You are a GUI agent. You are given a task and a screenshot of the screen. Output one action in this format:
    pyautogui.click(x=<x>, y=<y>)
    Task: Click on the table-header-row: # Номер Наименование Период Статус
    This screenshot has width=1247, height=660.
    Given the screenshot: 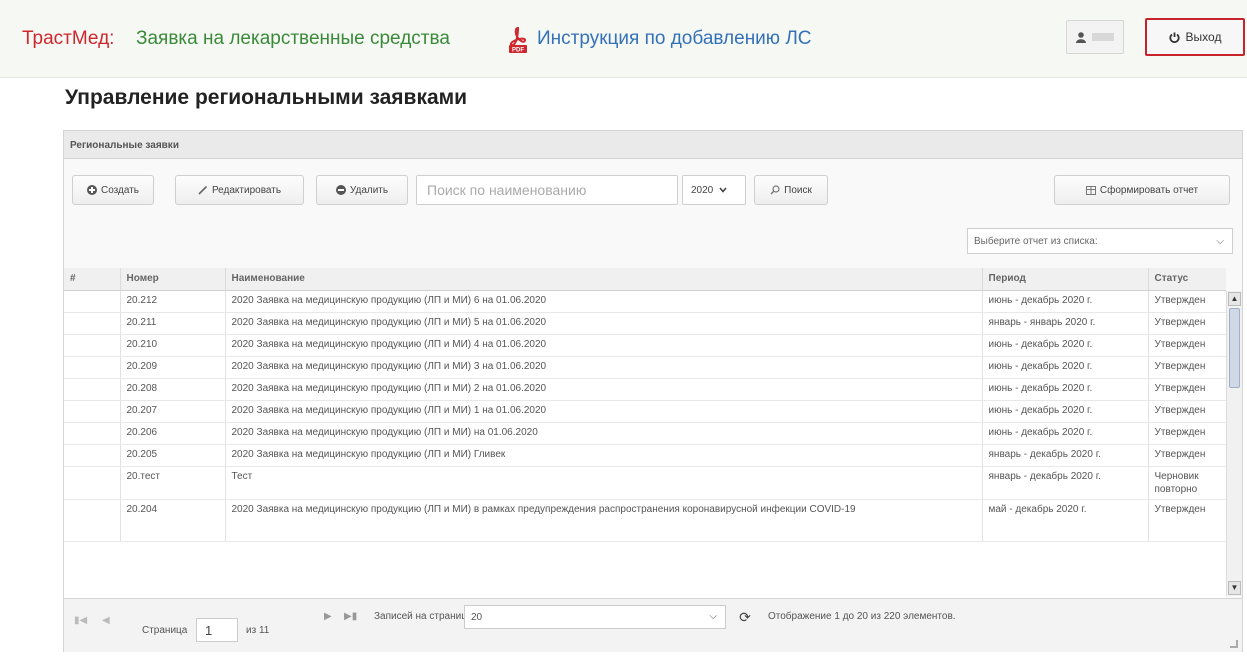 What is the action you would take?
    pyautogui.click(x=645, y=279)
    